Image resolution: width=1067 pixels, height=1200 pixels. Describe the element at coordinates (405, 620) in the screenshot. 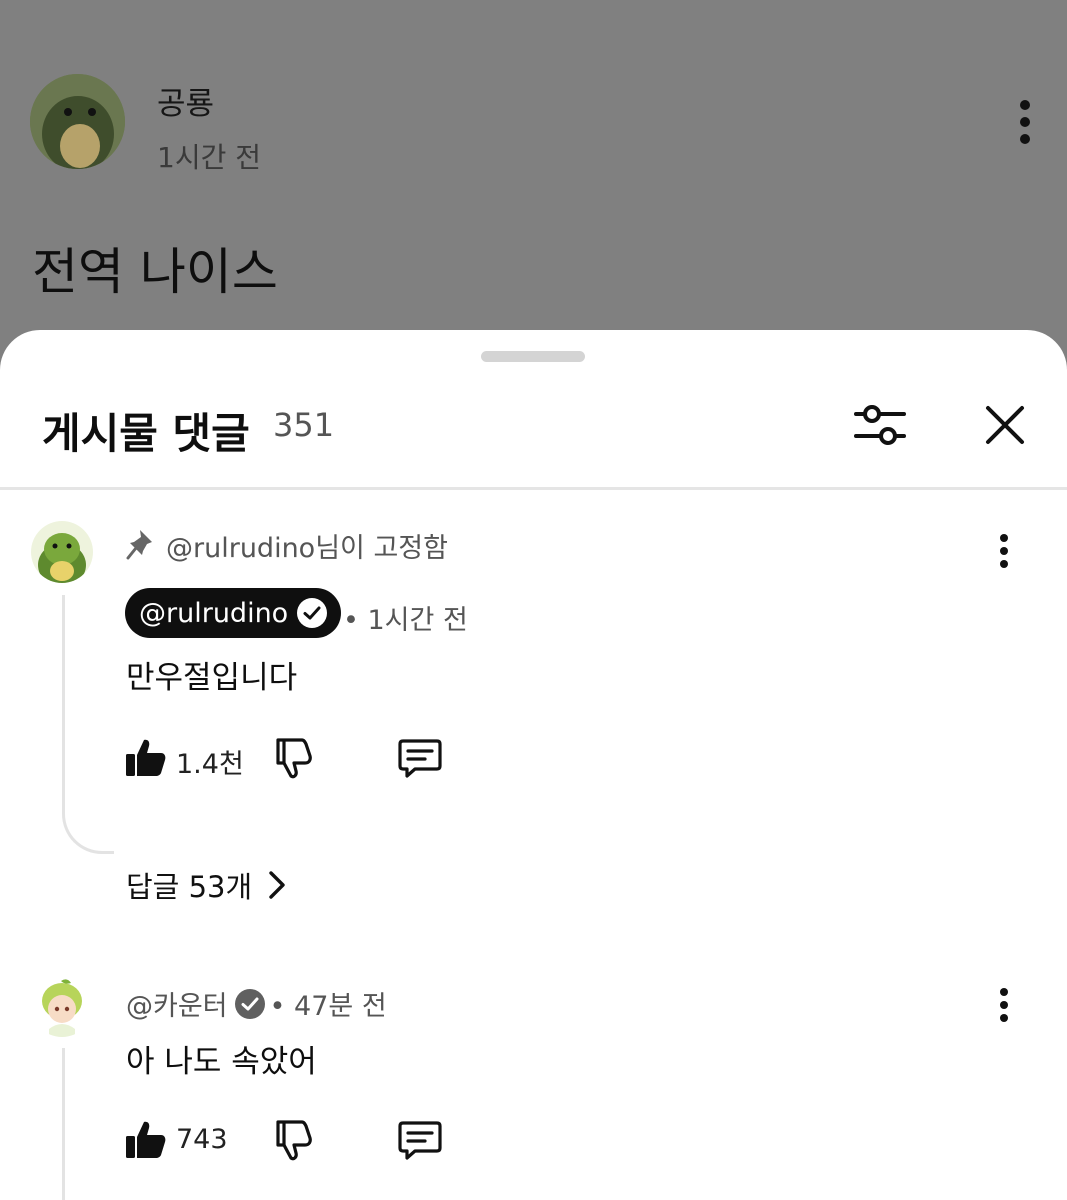

I see `comment-time: • 1시간 전` at that location.